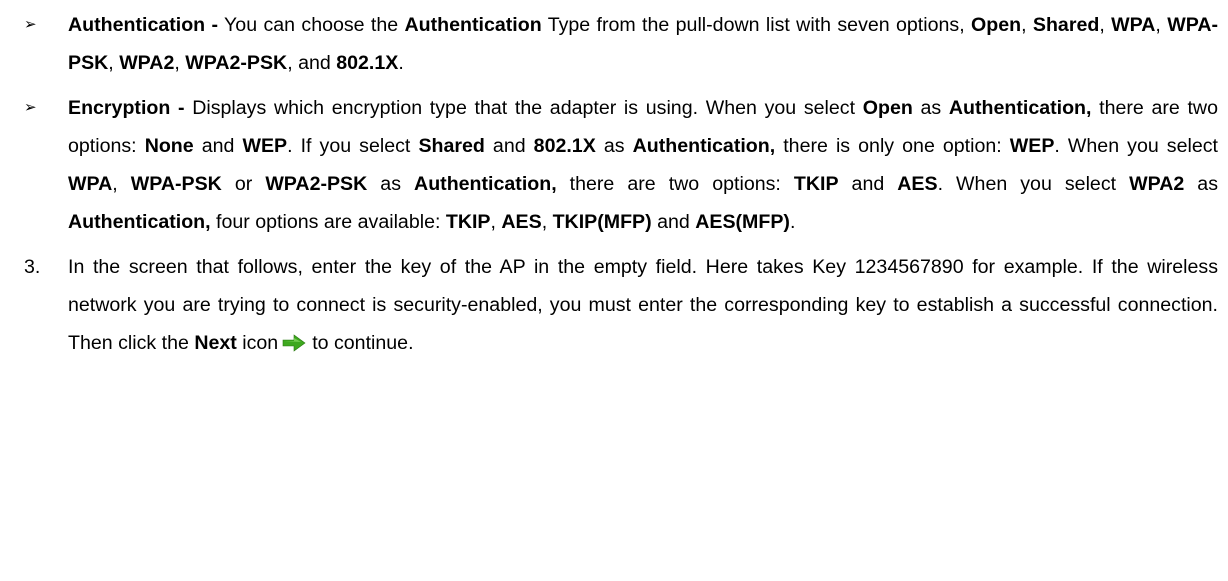 The image size is (1228, 581). Describe the element at coordinates (312, 63) in the screenshot. I see `text-run: , and` at that location.